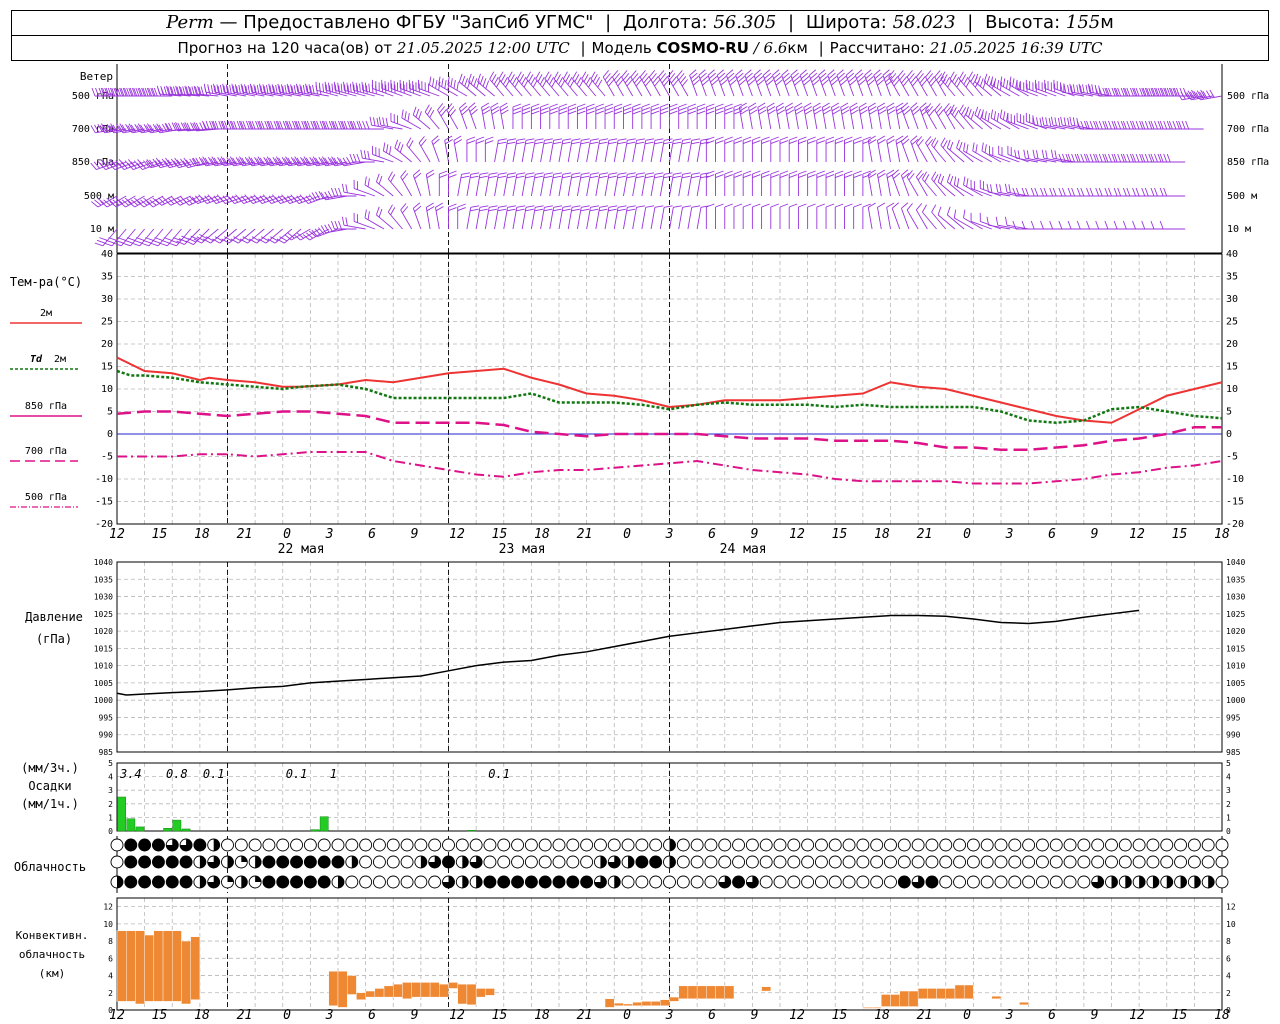 This screenshot has width=1280, height=1024. I want to click on temp-time-tick: 12, so click(797, 534).